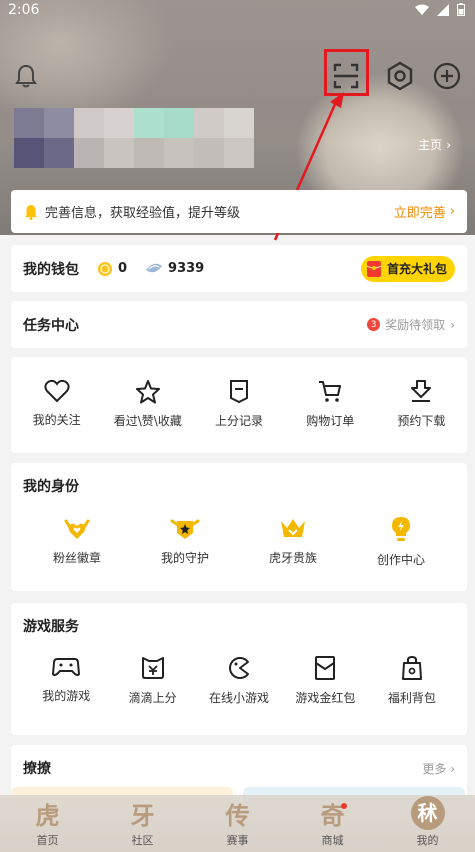 The image size is (475, 852). What do you see at coordinates (147, 421) in the screenshot?
I see `quick-action-label: 看过\赞\收藏` at bounding box center [147, 421].